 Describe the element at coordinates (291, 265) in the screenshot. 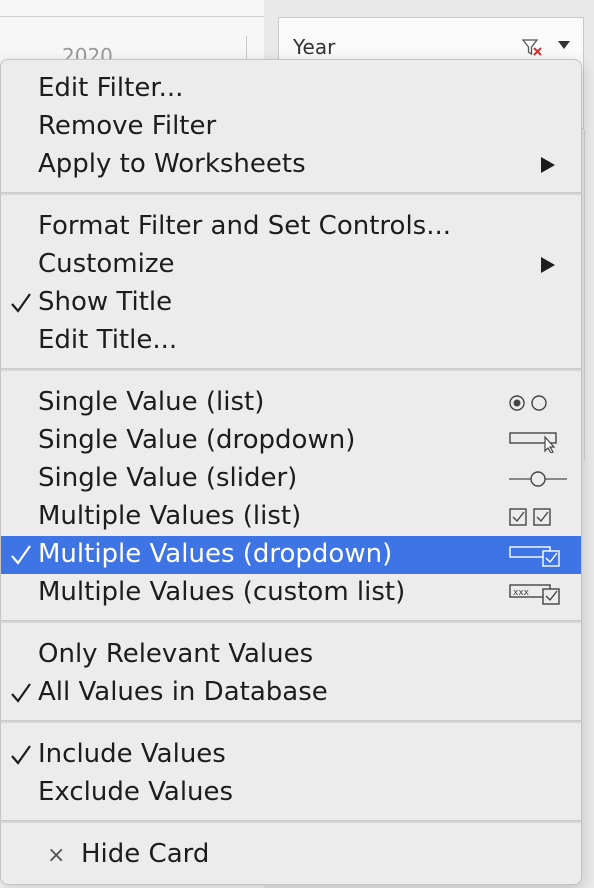

I see `menu-item-customize: Customize` at that location.